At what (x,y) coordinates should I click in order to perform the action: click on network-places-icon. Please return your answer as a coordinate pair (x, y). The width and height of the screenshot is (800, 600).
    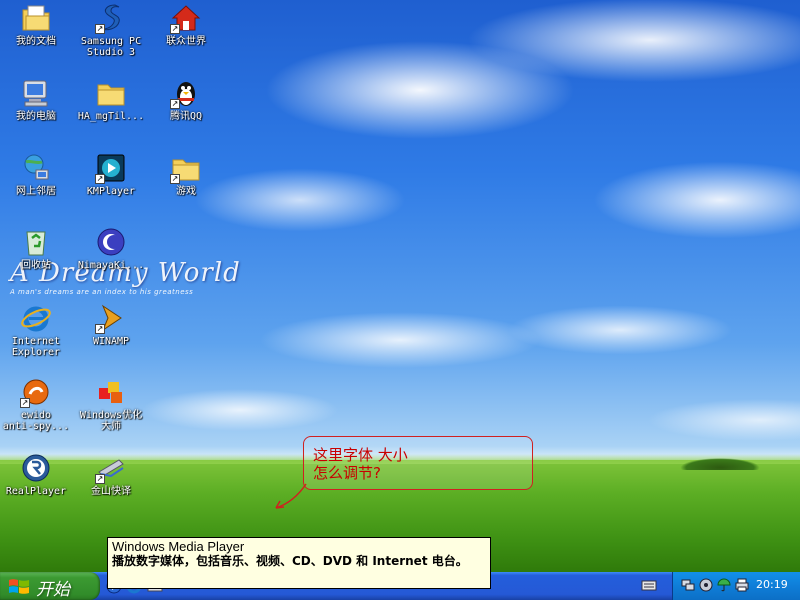
    Looking at the image, I should click on (36, 168).